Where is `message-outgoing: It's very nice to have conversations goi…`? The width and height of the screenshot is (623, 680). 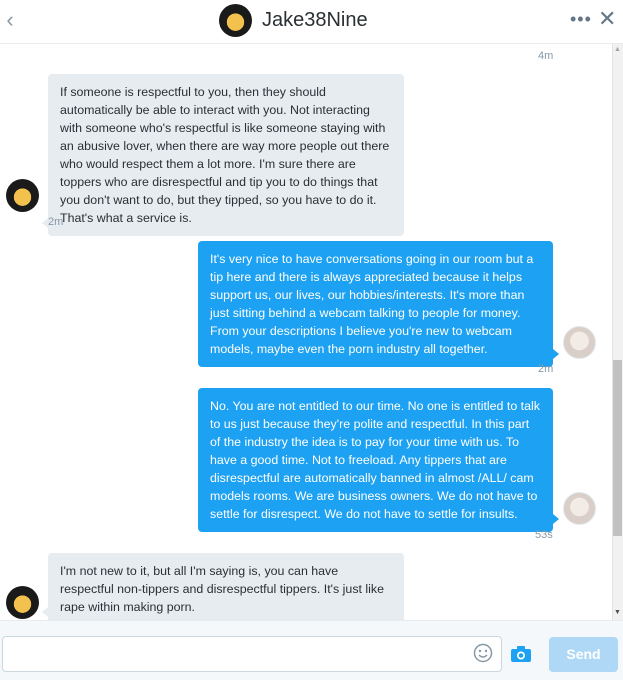
message-outgoing: It's very nice to have conversations goi… is located at coordinates (378, 304).